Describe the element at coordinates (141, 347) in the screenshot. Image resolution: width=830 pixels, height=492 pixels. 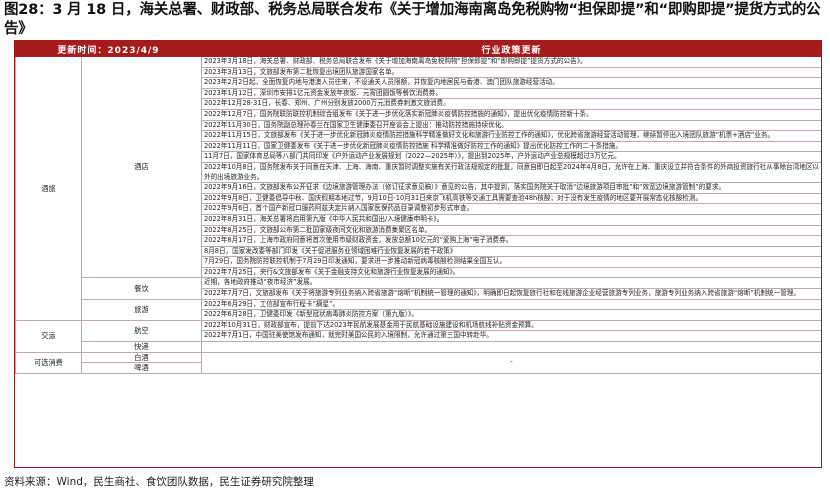
I see `subcategory-express: 快递` at that location.